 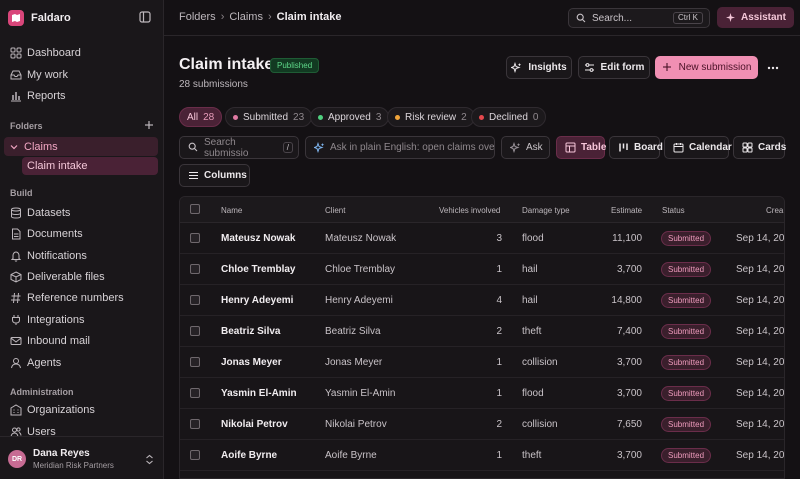 What do you see at coordinates (49, 213) in the screenshot?
I see `sidebar-item-label: Datasets` at bounding box center [49, 213].